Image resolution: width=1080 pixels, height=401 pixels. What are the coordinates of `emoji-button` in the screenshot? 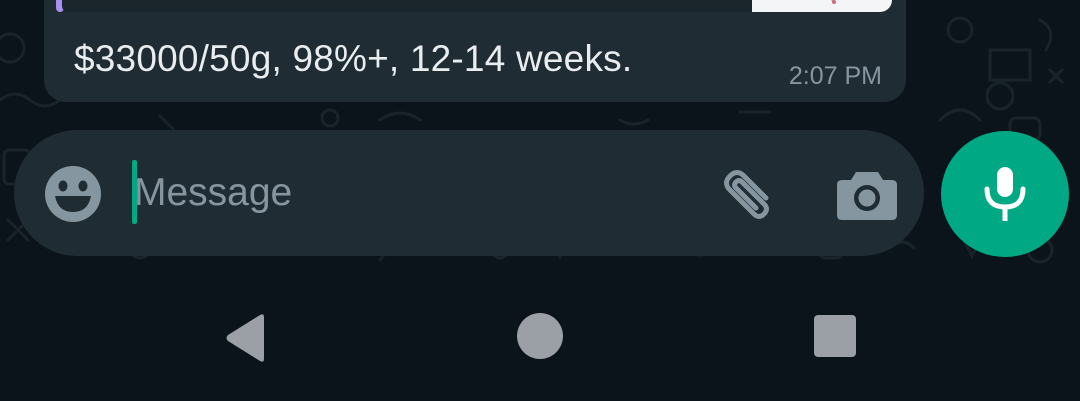 It's located at (73, 194).